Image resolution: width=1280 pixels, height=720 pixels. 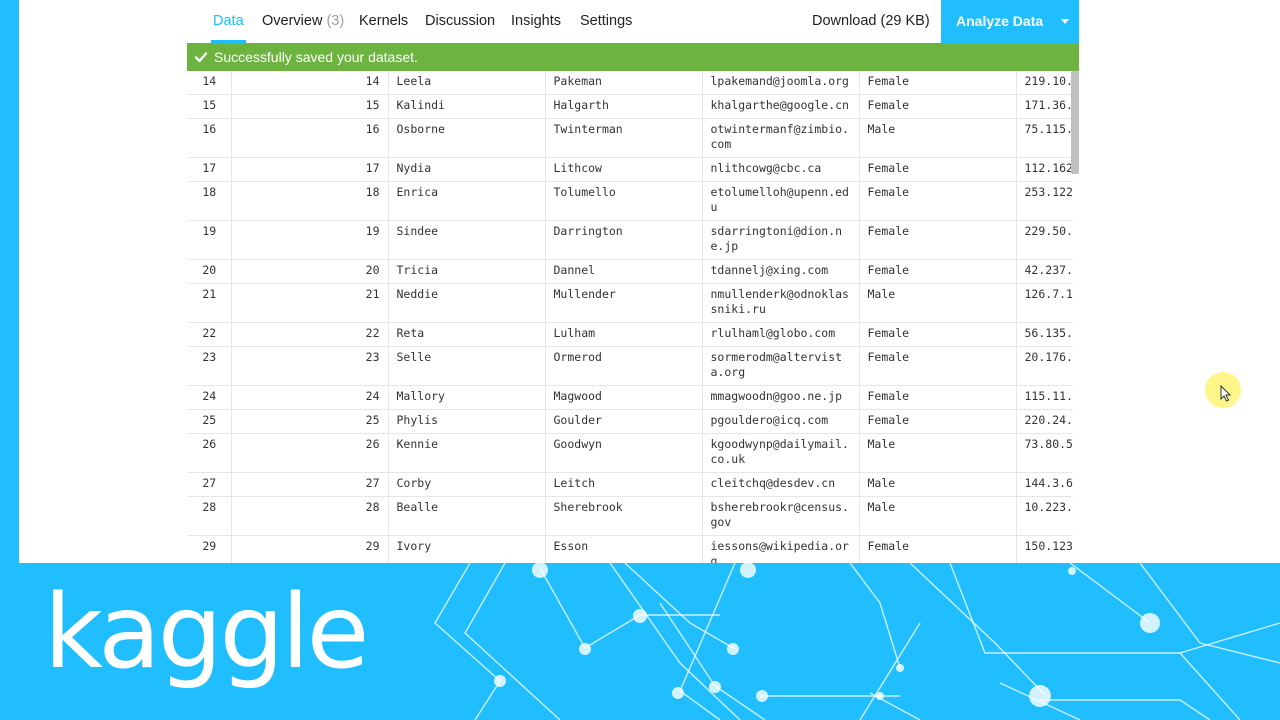 I want to click on tab-kernels-label: Kernels, so click(x=384, y=21).